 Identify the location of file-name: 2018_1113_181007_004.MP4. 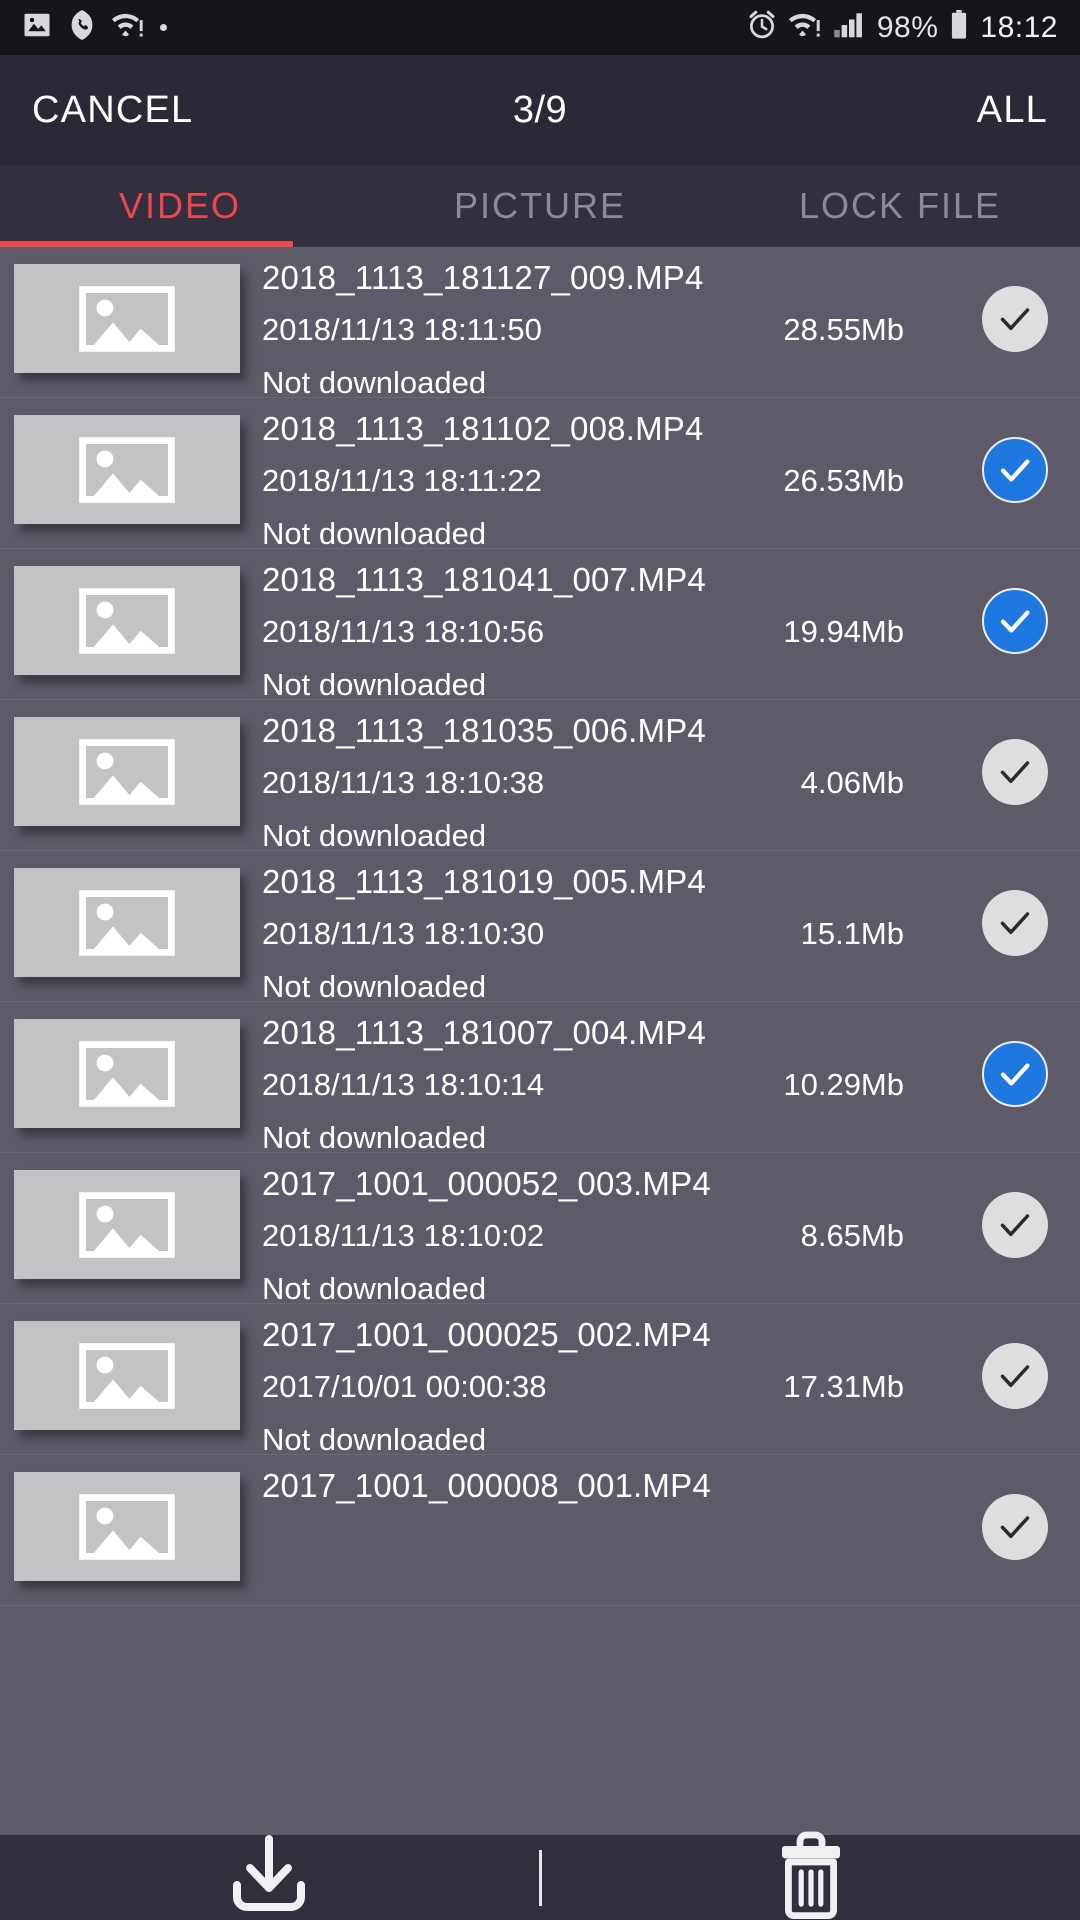
(484, 1032).